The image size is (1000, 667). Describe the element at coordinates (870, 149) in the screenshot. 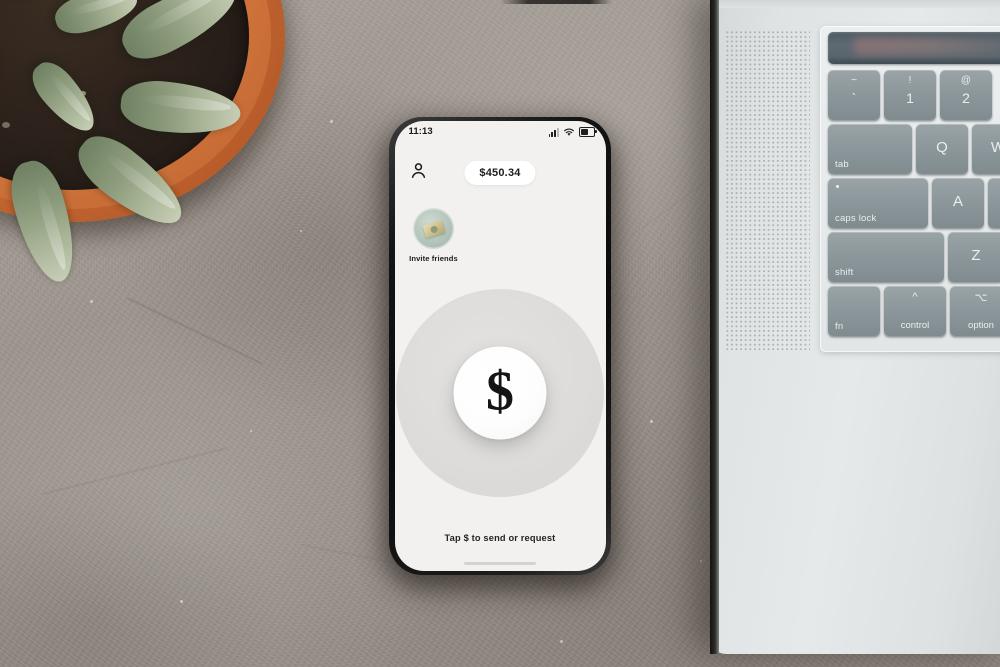

I see `key-tab: tab` at that location.